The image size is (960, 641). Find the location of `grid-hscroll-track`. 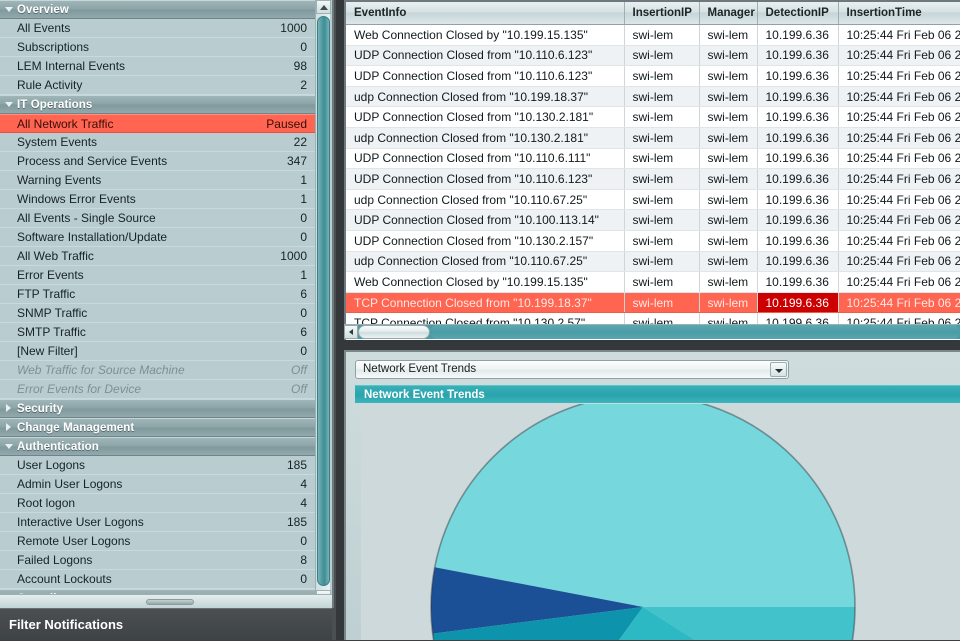

grid-hscroll-track is located at coordinates (695, 332).